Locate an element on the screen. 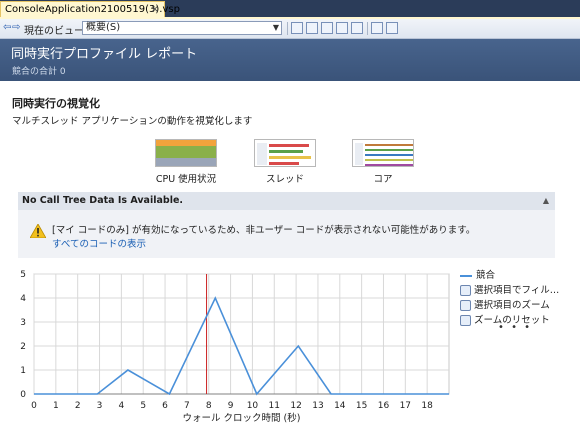 Image resolution: width=580 pixels, height=438 pixels. current-view-select: 概要(S) ▼ is located at coordinates (182, 28).